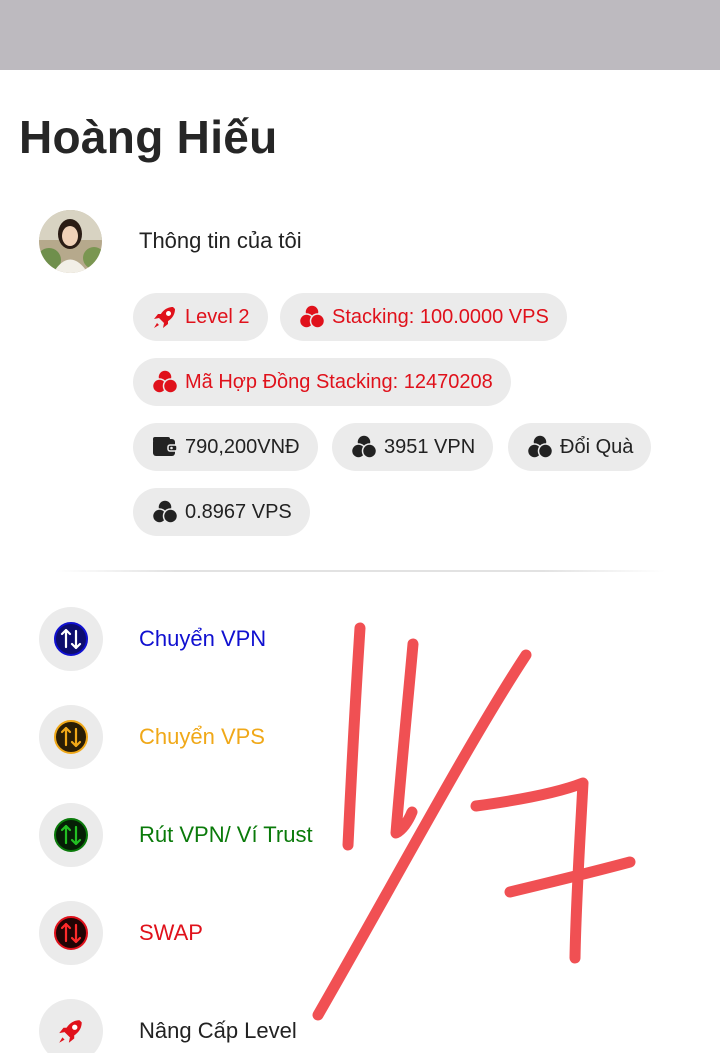 The width and height of the screenshot is (720, 1053). I want to click on menu-upgrade-level-label: Nâng Cấp Level, so click(218, 1030).